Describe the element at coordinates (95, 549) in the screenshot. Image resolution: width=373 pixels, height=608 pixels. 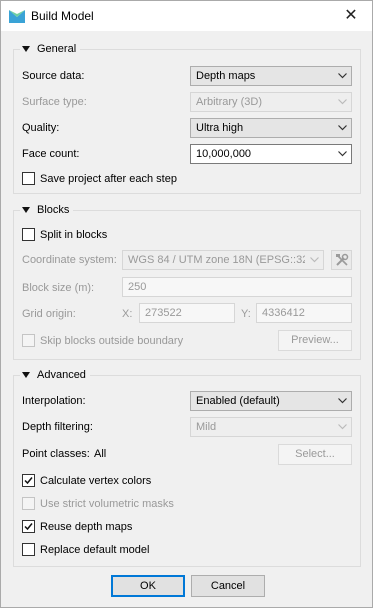
I see `replace-model-label: Replace default model` at that location.